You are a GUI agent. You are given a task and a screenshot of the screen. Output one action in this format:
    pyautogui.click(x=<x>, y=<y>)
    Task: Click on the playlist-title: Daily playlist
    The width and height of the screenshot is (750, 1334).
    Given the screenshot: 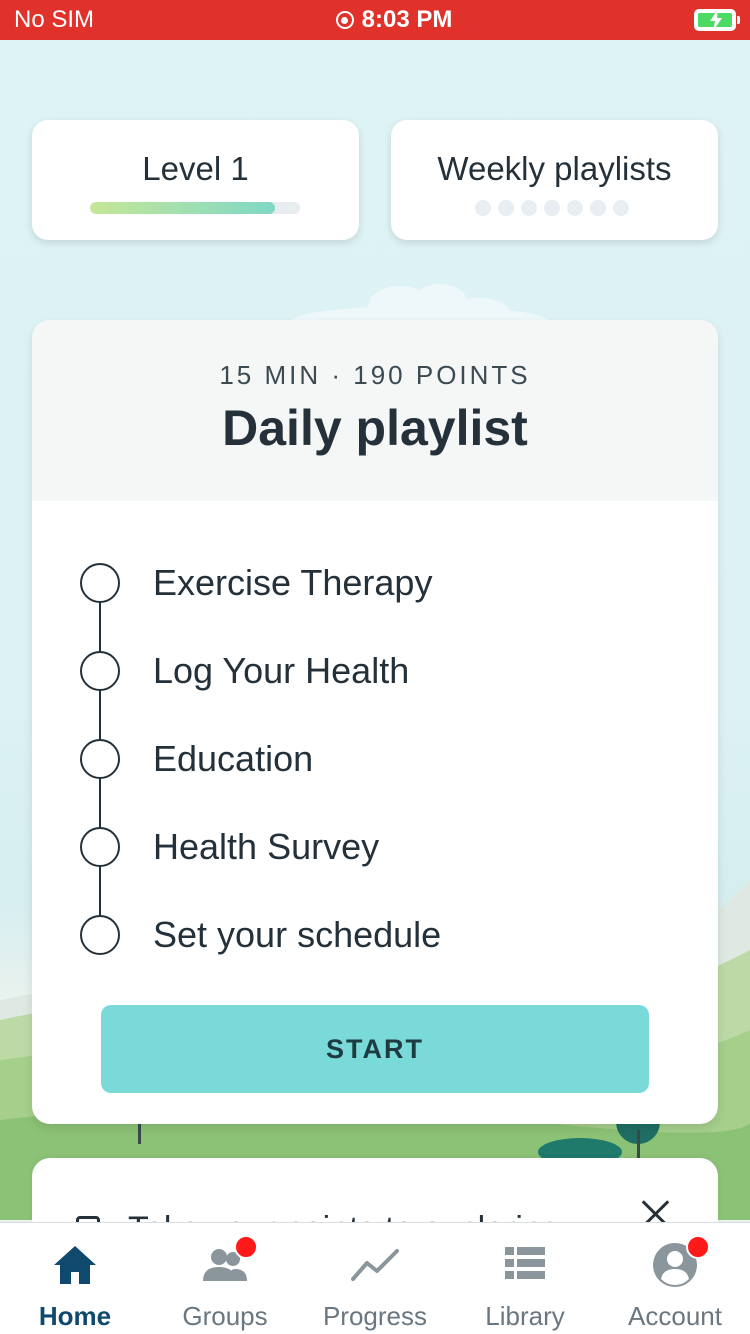 What is the action you would take?
    pyautogui.click(x=375, y=428)
    